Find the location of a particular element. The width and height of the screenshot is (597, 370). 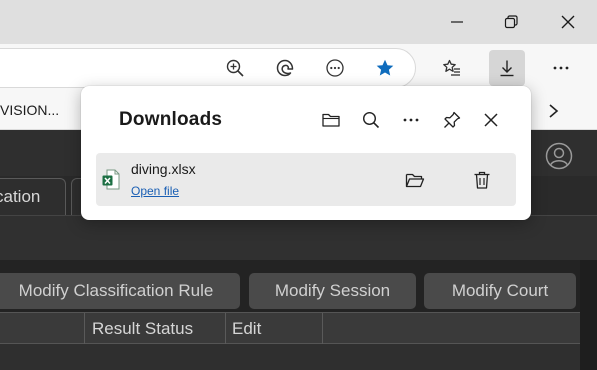

search-downloads-button is located at coordinates (371, 120).